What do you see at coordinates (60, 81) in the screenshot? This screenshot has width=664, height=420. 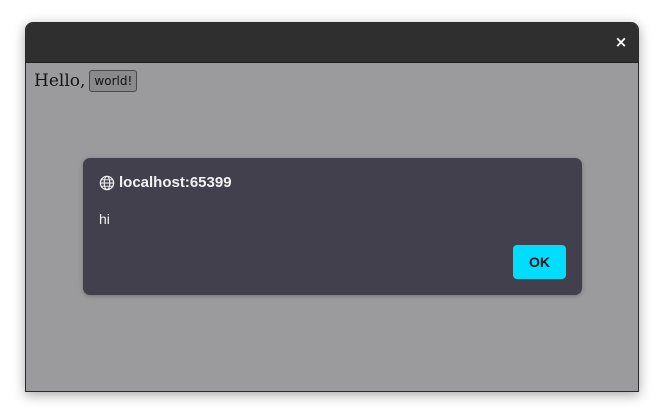 I see `greeting-text: Hello,` at bounding box center [60, 81].